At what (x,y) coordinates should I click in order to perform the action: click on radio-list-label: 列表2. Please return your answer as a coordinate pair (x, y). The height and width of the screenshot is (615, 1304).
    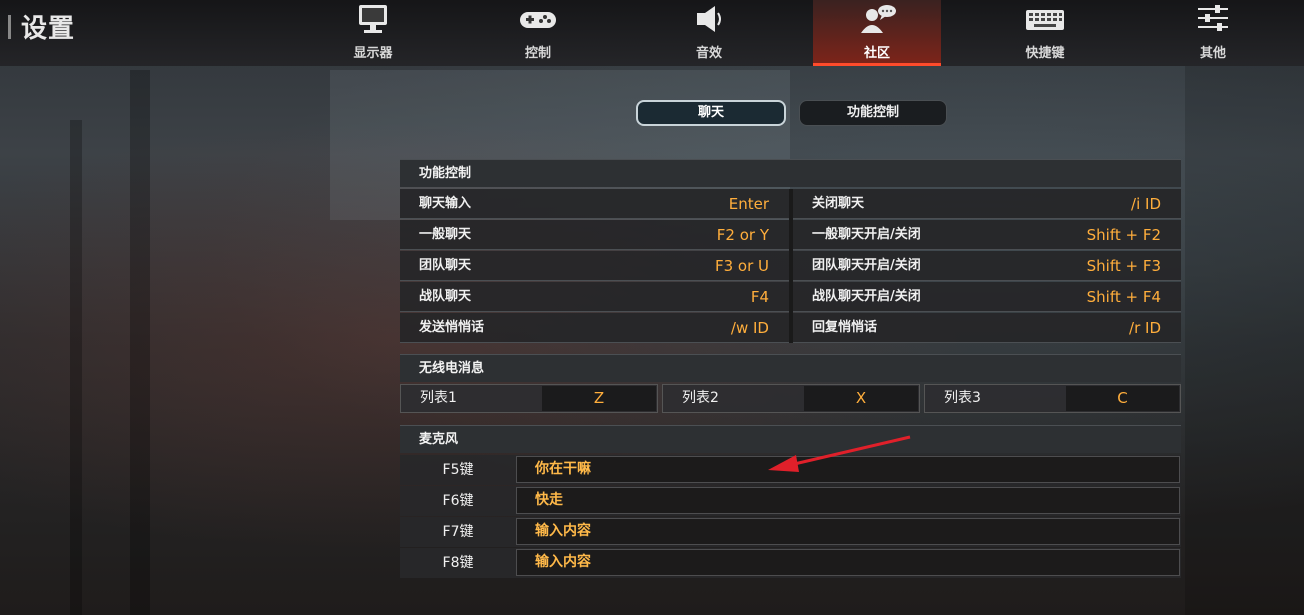
    Looking at the image, I should click on (700, 398).